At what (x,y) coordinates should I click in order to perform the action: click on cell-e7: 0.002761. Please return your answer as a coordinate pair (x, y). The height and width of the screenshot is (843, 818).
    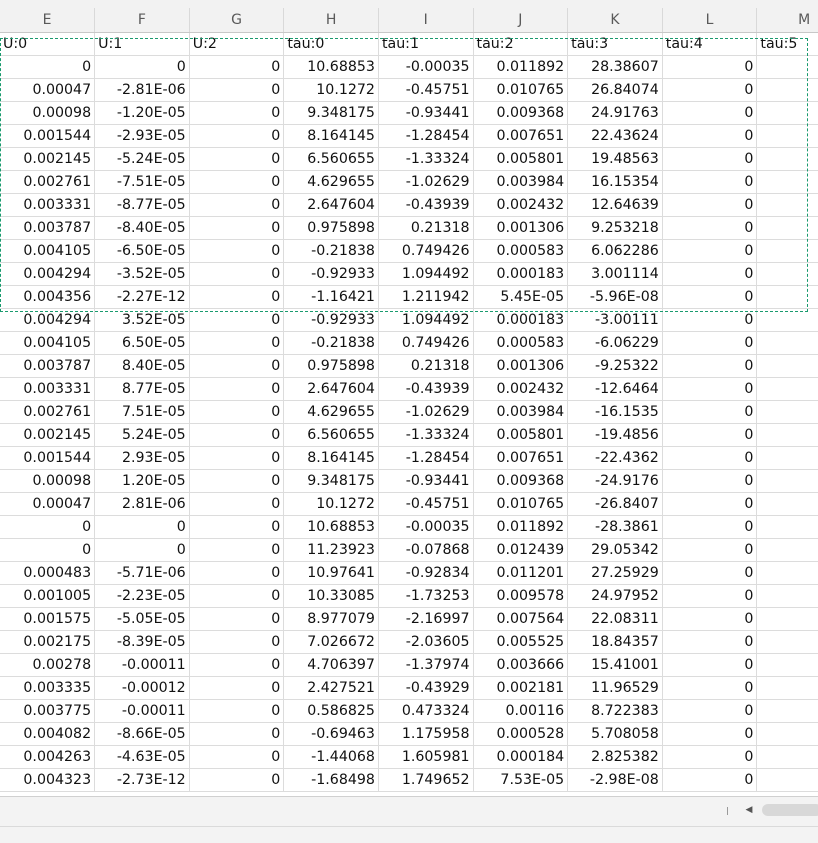
    Looking at the image, I should click on (48, 182).